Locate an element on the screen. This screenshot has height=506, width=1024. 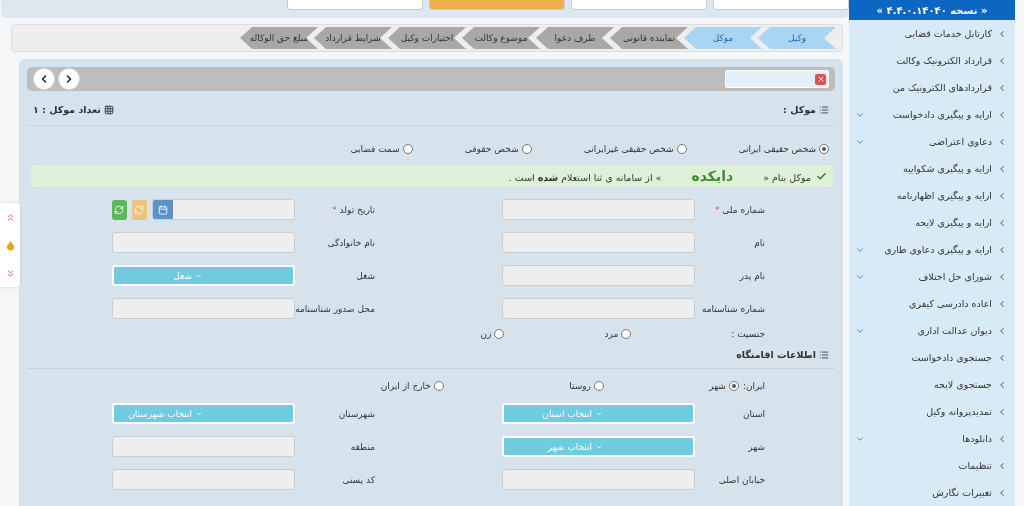
field-label: منطقه is located at coordinates (362, 446).